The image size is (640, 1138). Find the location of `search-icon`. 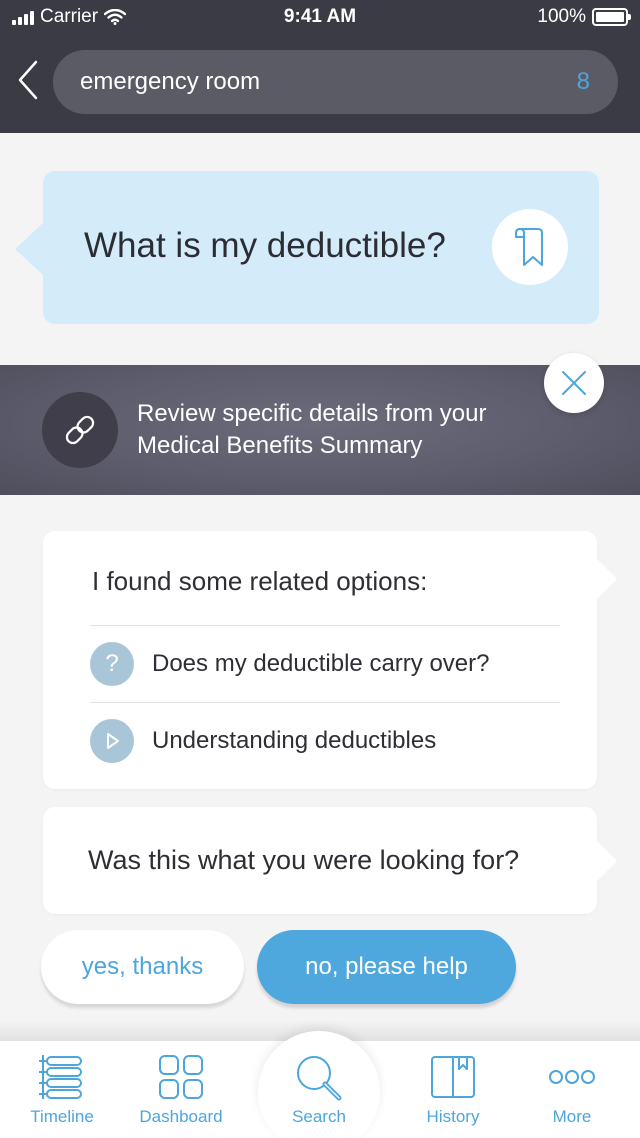

search-icon is located at coordinates (319, 1078).